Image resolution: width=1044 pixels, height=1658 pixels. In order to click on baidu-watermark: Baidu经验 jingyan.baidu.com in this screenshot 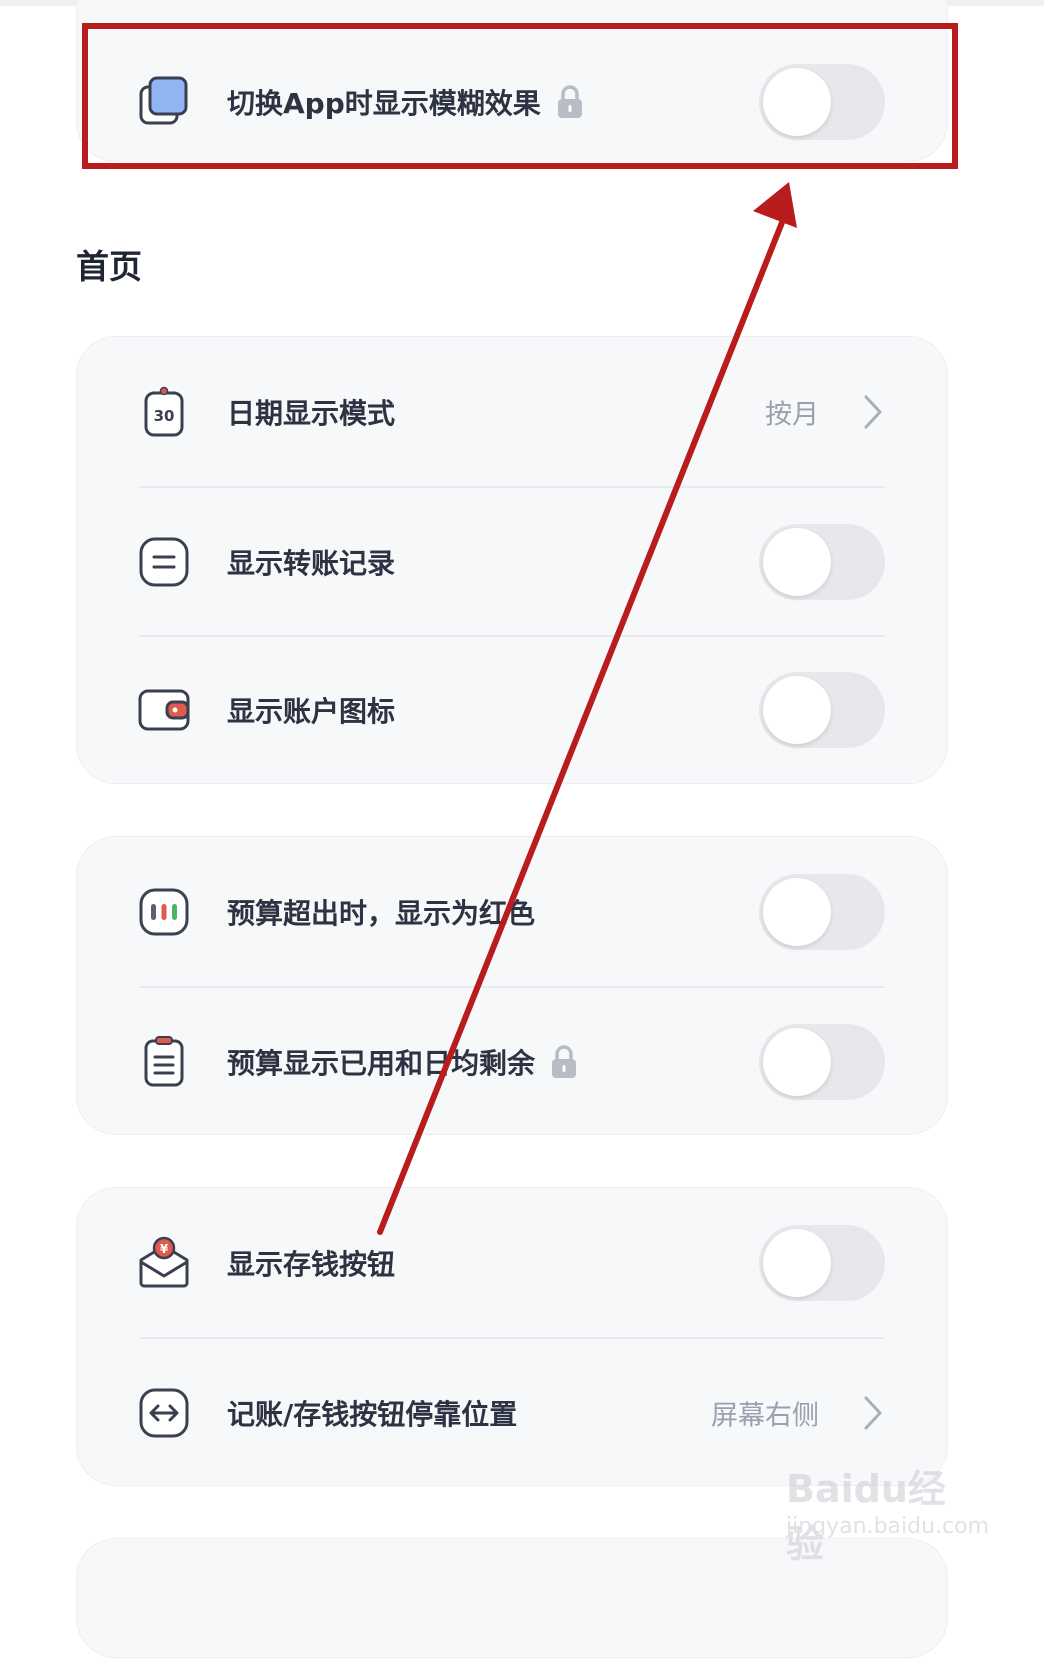, I will do `click(887, 1512)`.